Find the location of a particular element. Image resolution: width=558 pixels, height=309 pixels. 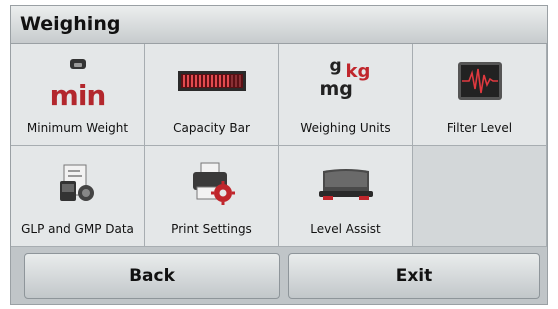

menu-item-label: Weighing Units is located at coordinates (345, 127).